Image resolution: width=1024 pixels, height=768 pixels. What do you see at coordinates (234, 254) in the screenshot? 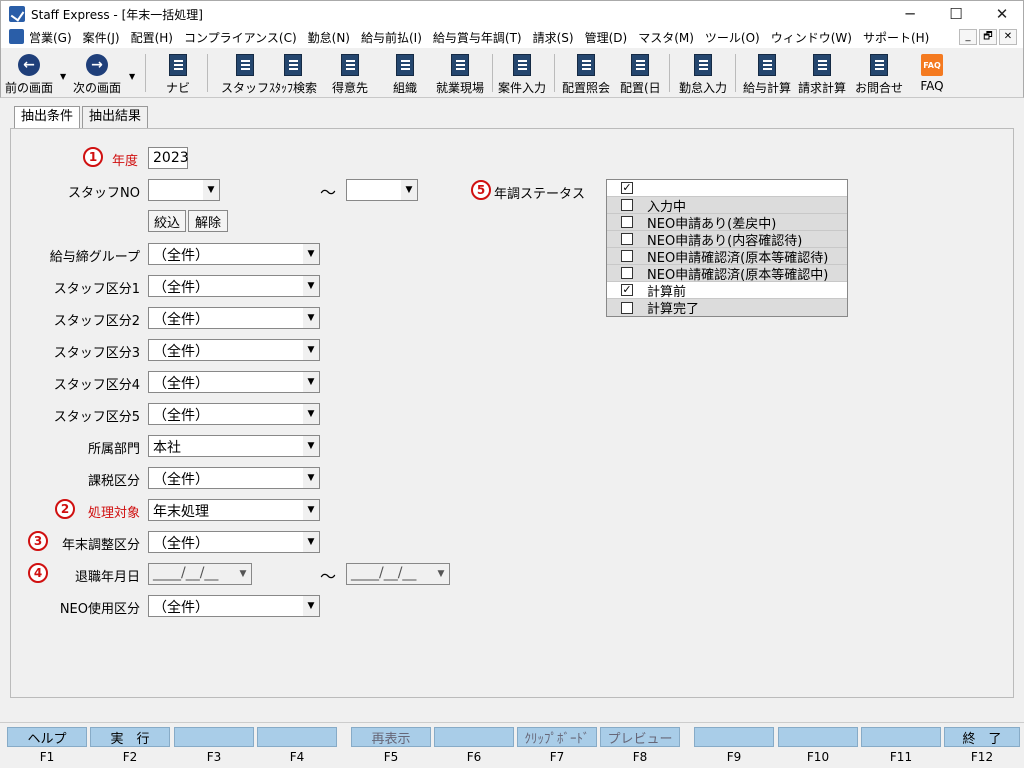
I see `pay-group-select: （全件） ▼` at bounding box center [234, 254].